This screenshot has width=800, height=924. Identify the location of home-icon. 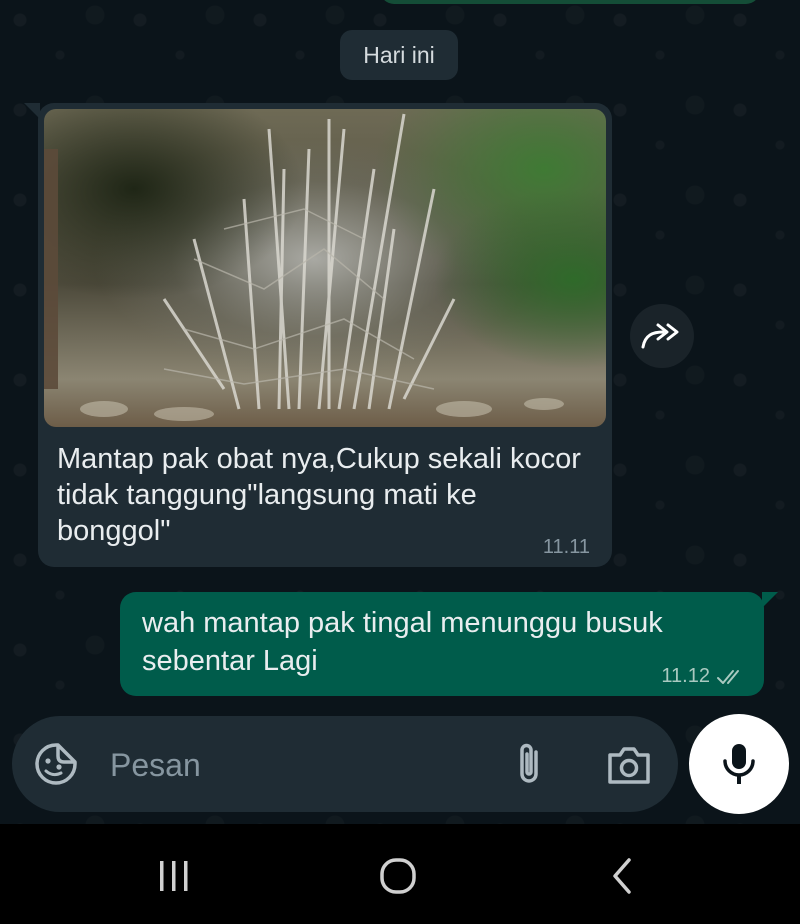
(398, 876).